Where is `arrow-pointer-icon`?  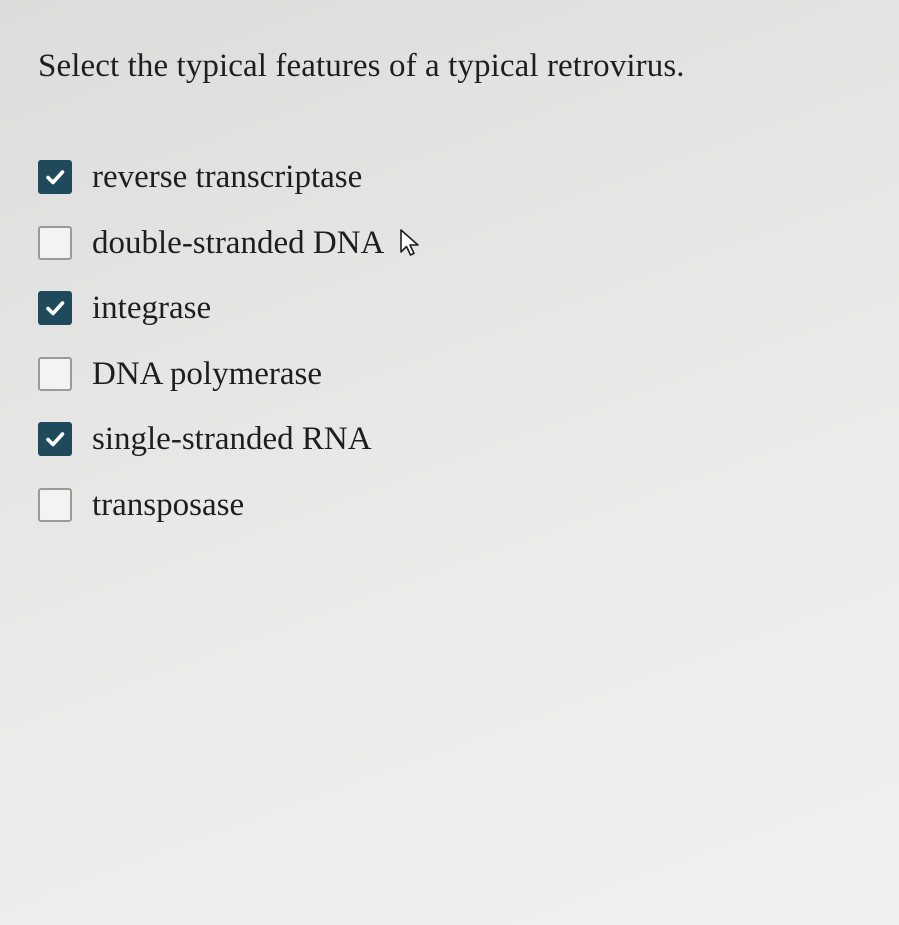
arrow-pointer-icon is located at coordinates (409, 242).